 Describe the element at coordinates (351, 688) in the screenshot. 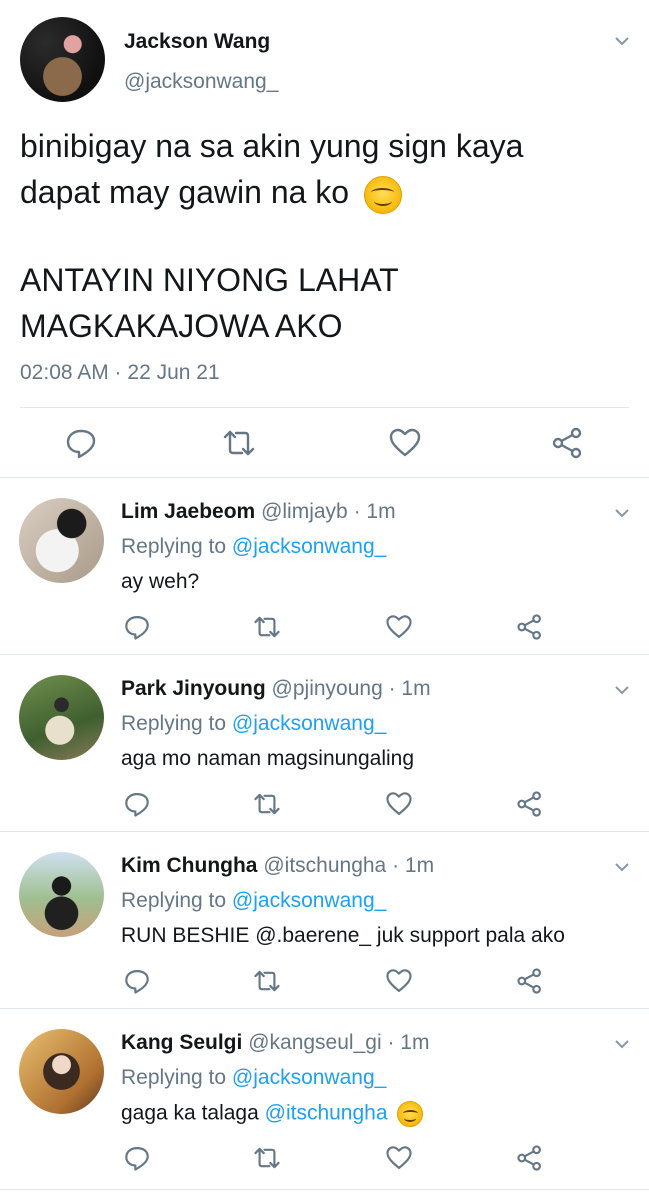

I see `reply-author-meta: @pjinyoung · 1m` at that location.